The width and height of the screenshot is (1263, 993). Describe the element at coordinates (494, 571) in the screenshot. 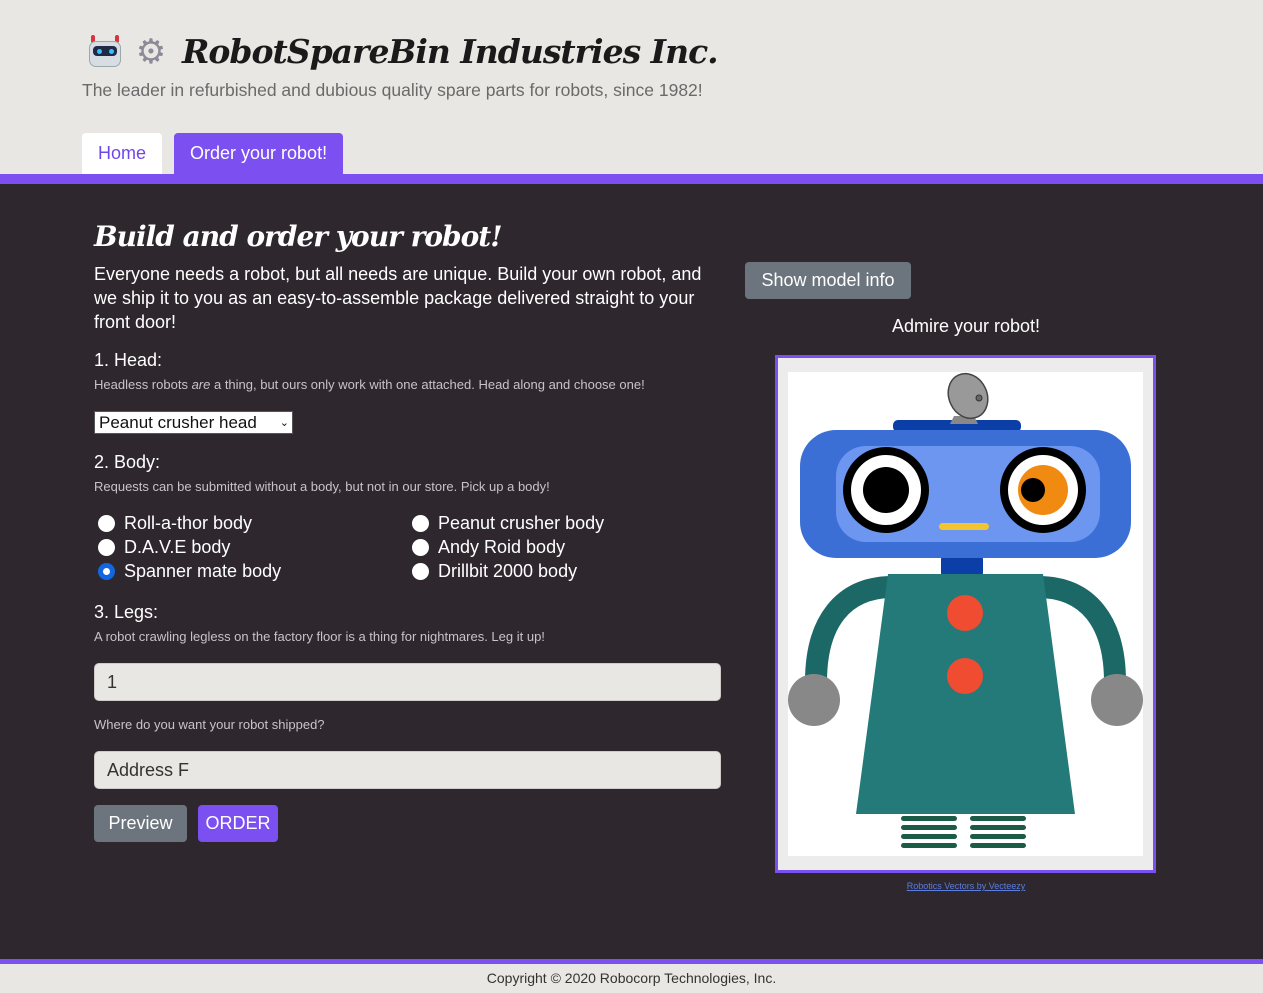

I see `body-option-drillbit-2000: Drillbit 2000 body` at that location.